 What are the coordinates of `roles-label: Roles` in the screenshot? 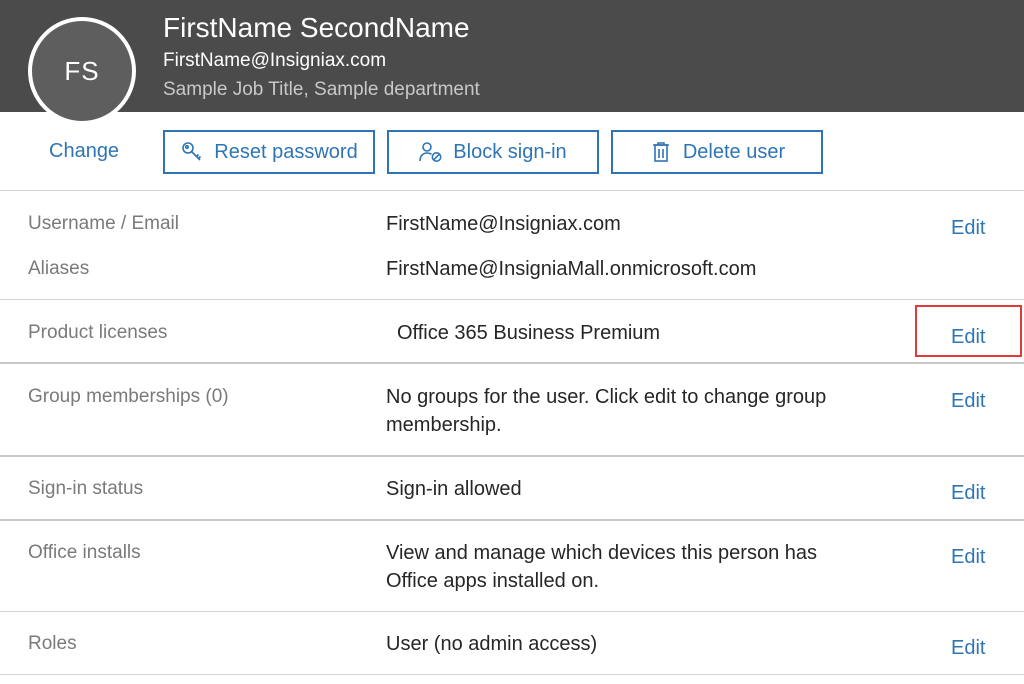 It's located at (52, 643).